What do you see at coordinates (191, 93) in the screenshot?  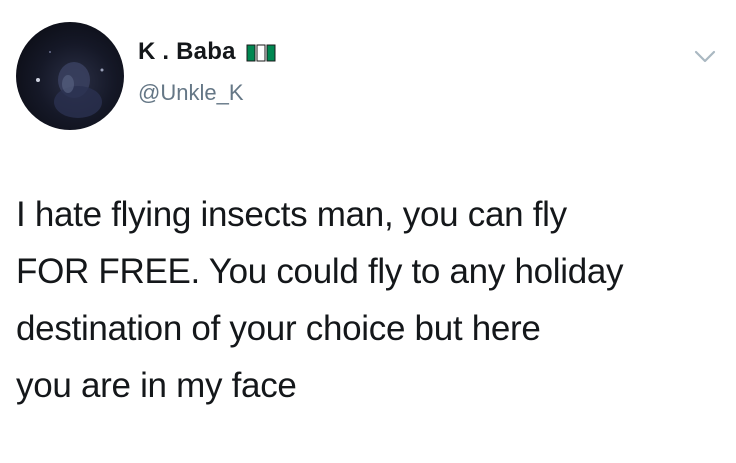 I see `author-handle: @Unkle_K` at bounding box center [191, 93].